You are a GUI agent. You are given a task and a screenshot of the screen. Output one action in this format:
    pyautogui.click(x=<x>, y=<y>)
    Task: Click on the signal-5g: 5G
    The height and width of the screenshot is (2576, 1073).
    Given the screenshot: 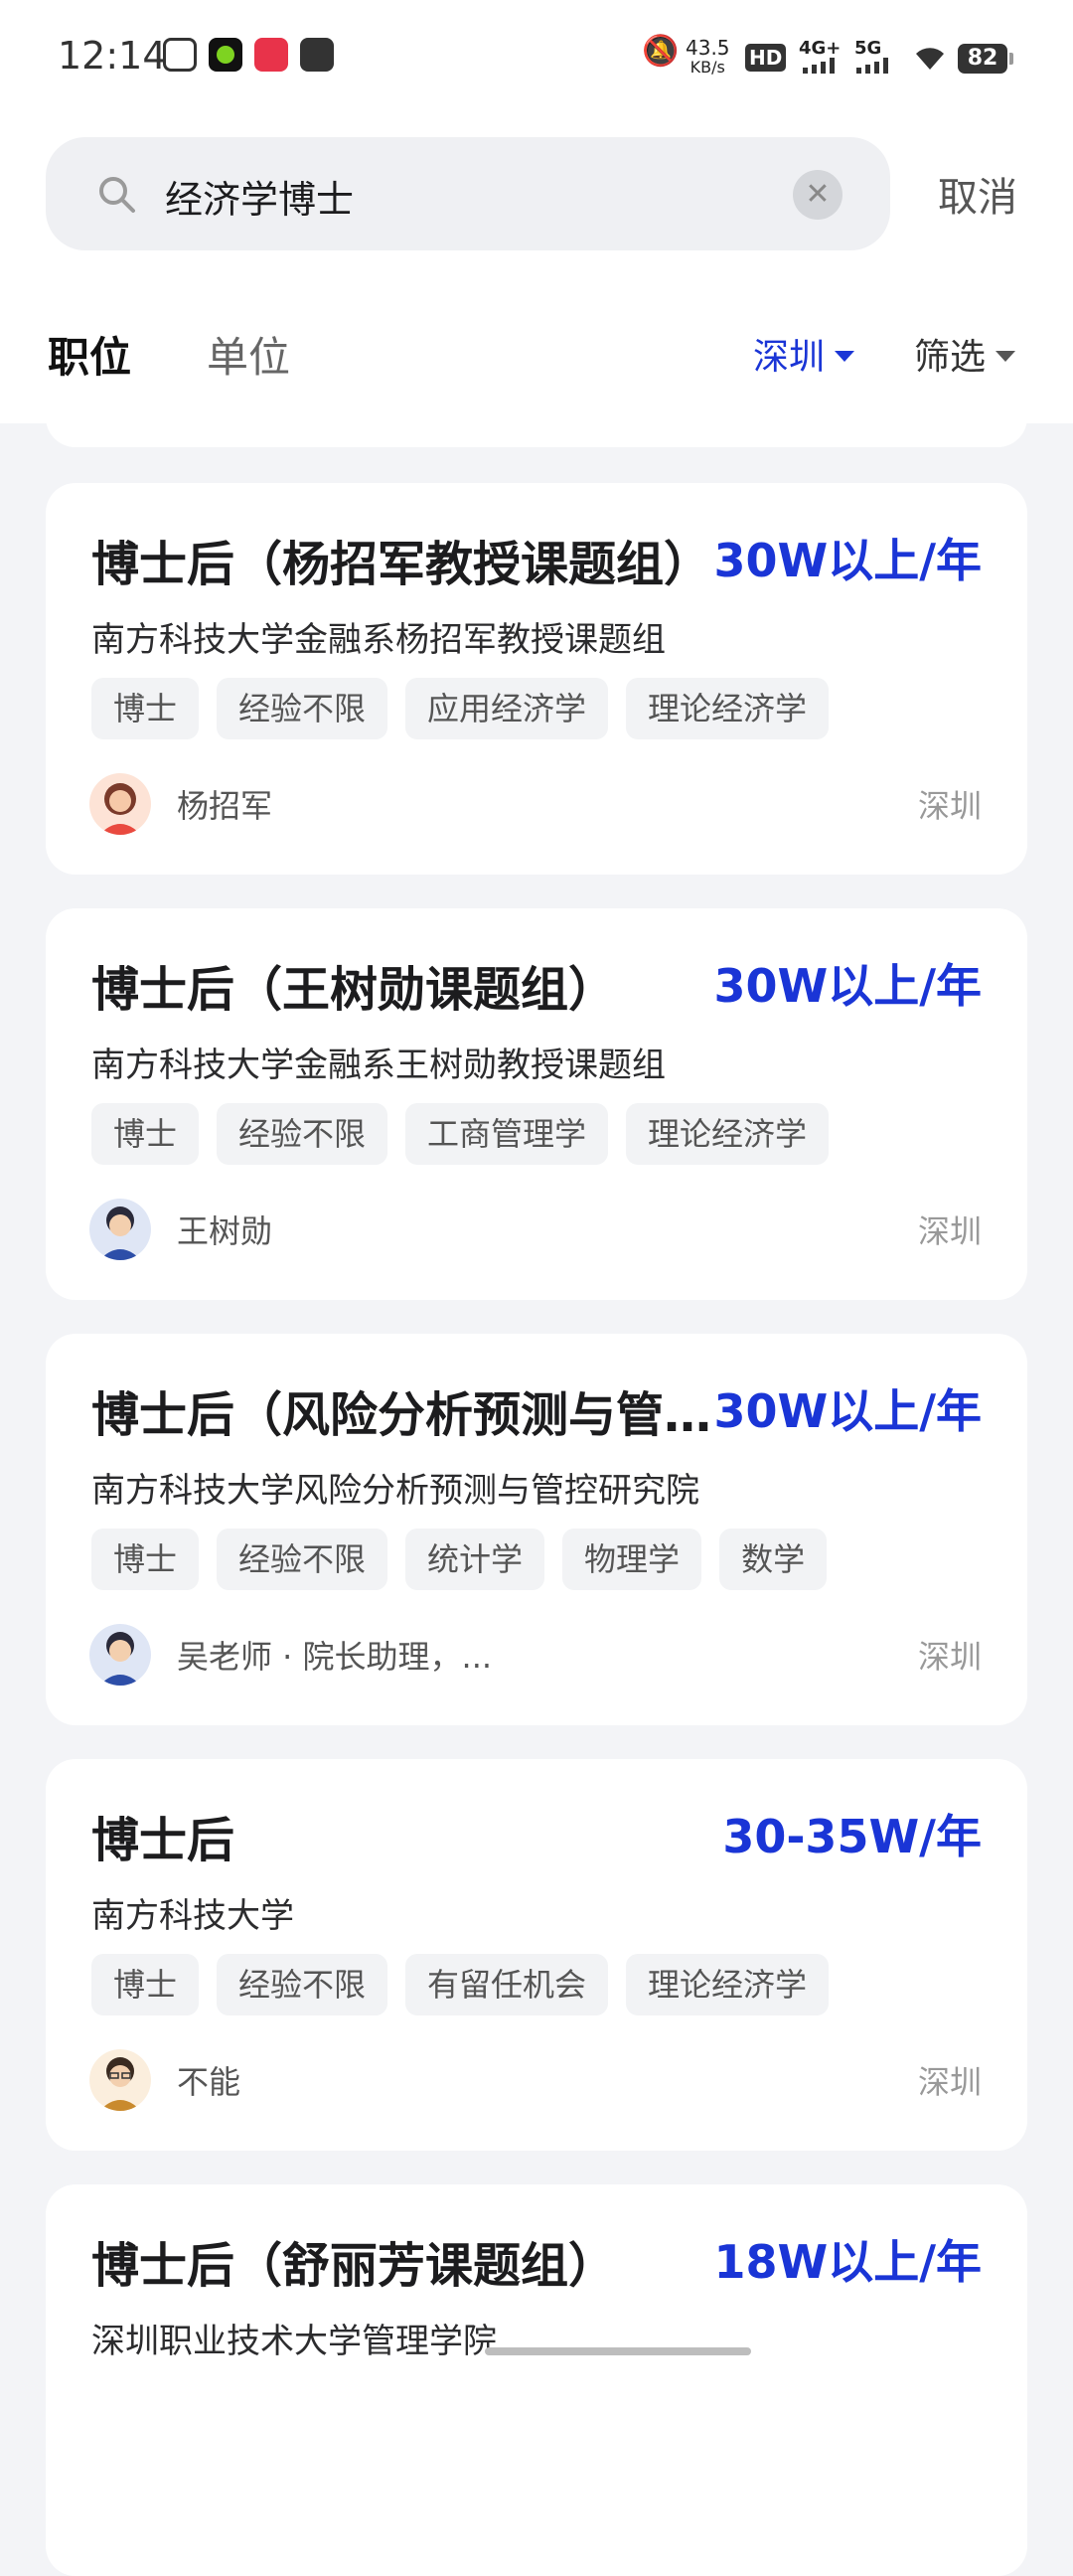 What is the action you would take?
    pyautogui.click(x=868, y=48)
    